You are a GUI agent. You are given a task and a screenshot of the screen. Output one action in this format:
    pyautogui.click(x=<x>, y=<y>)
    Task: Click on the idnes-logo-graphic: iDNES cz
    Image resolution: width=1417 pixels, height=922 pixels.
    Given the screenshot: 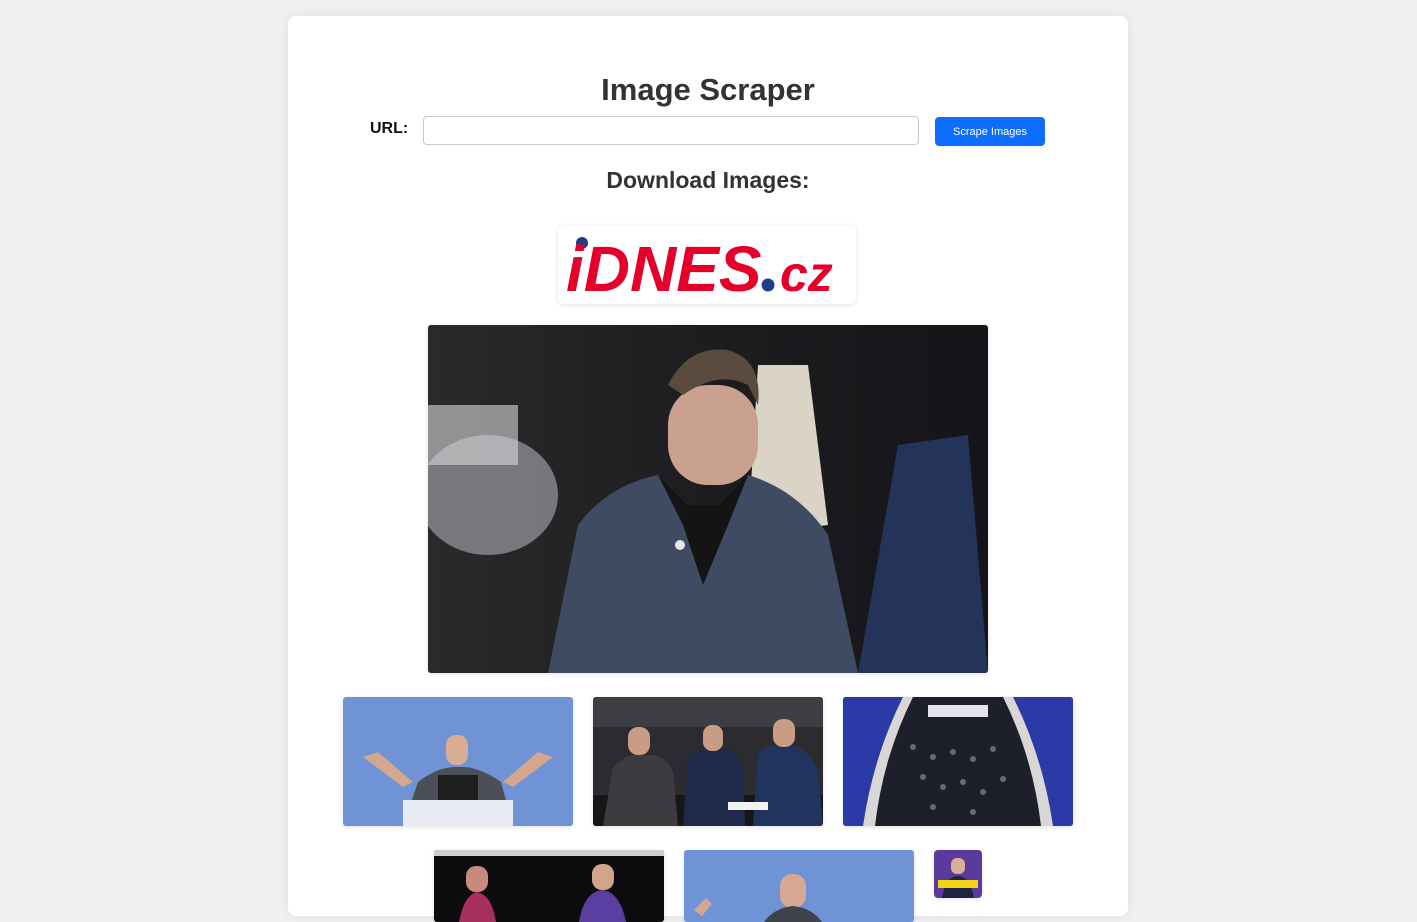 What is the action you would take?
    pyautogui.click(x=699, y=268)
    